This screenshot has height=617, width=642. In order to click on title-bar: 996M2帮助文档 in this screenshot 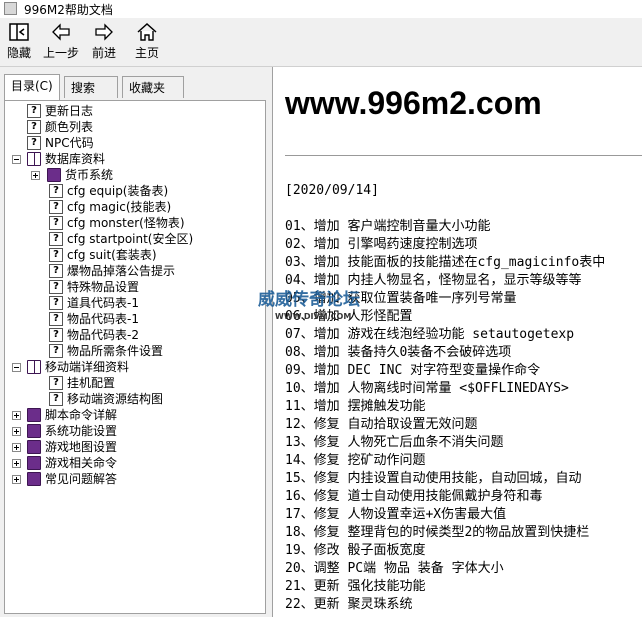, I will do `click(321, 9)`.